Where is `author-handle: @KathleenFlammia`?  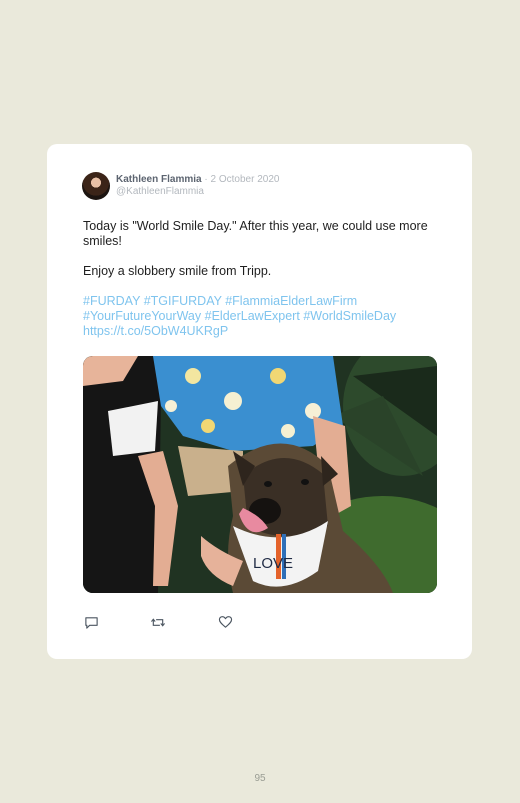 author-handle: @KathleenFlammia is located at coordinates (197, 192).